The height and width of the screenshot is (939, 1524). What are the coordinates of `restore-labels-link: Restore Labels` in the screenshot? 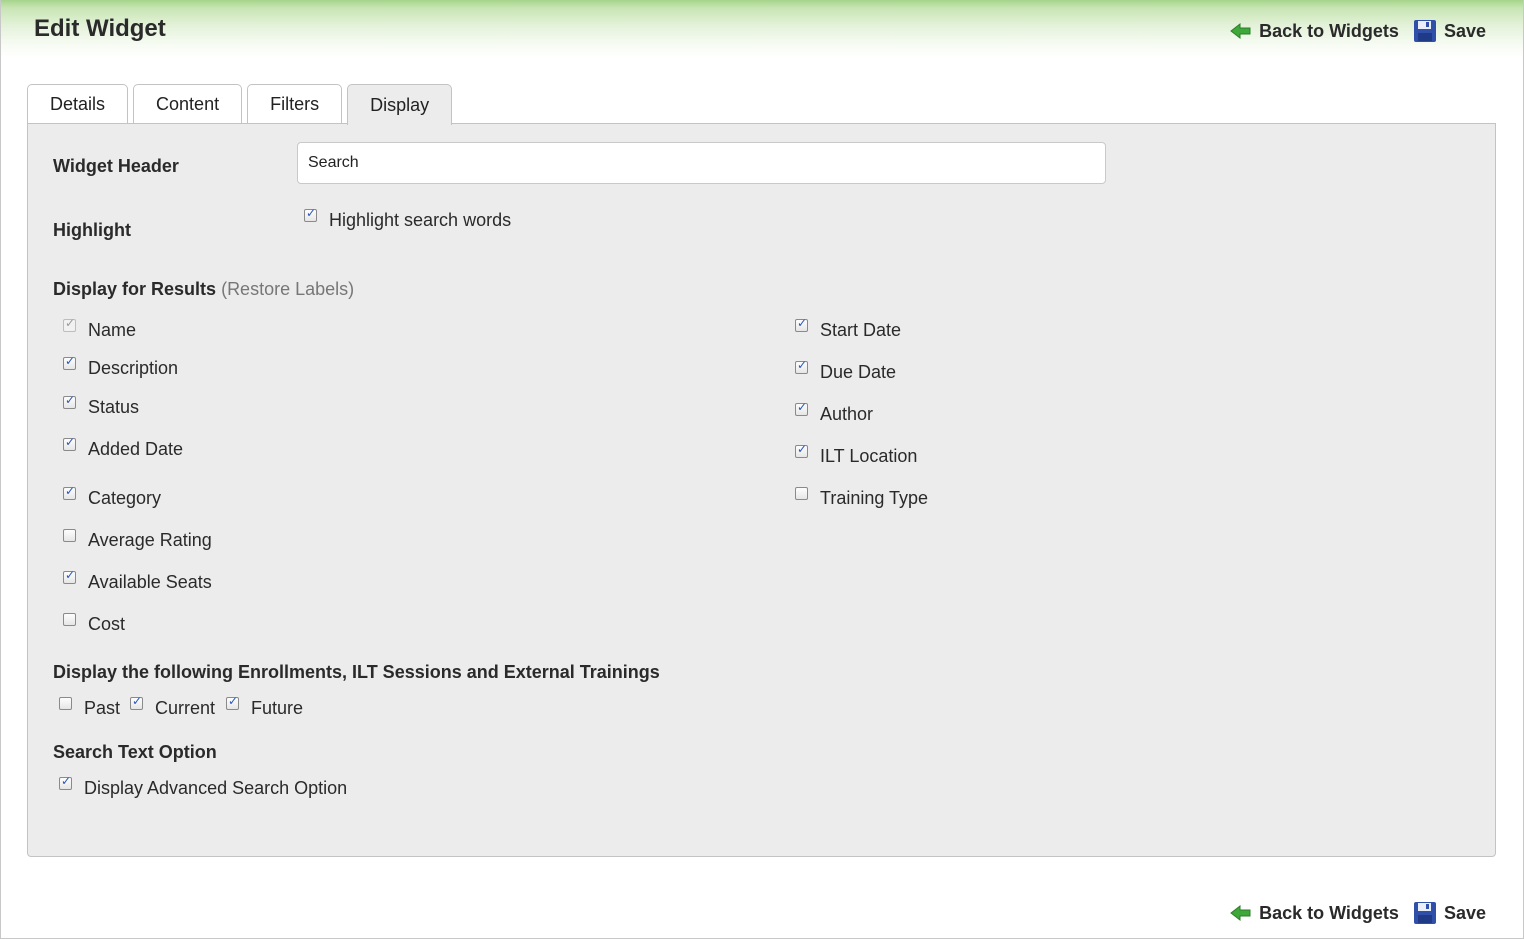 It's located at (287, 289).